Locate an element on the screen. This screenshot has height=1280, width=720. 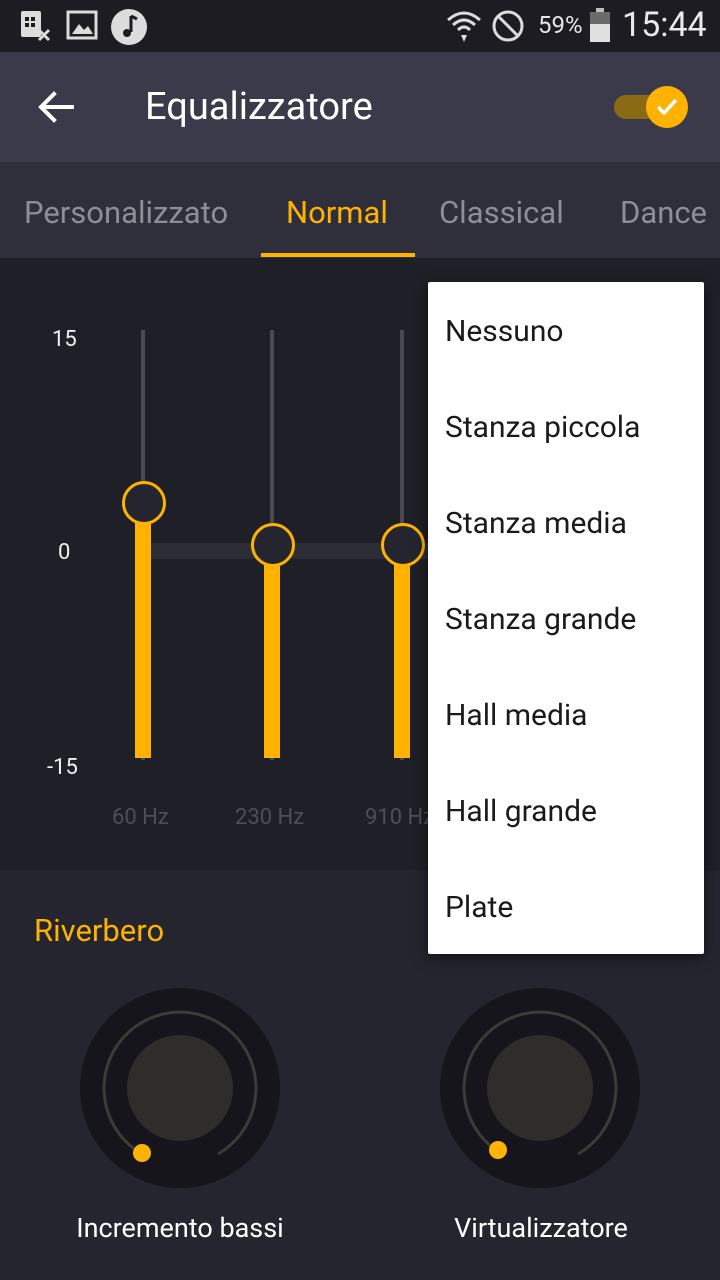
tab-normal: Normal is located at coordinates (337, 212).